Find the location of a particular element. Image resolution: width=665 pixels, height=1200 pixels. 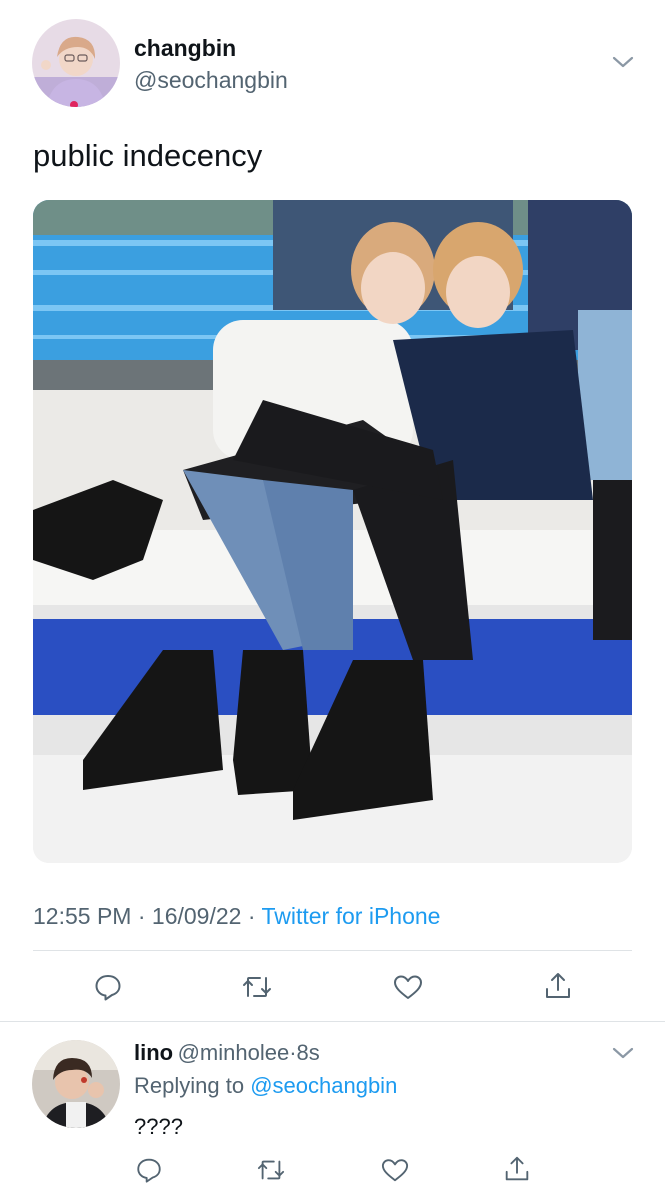

reply-author-avatar is located at coordinates (76, 1084).